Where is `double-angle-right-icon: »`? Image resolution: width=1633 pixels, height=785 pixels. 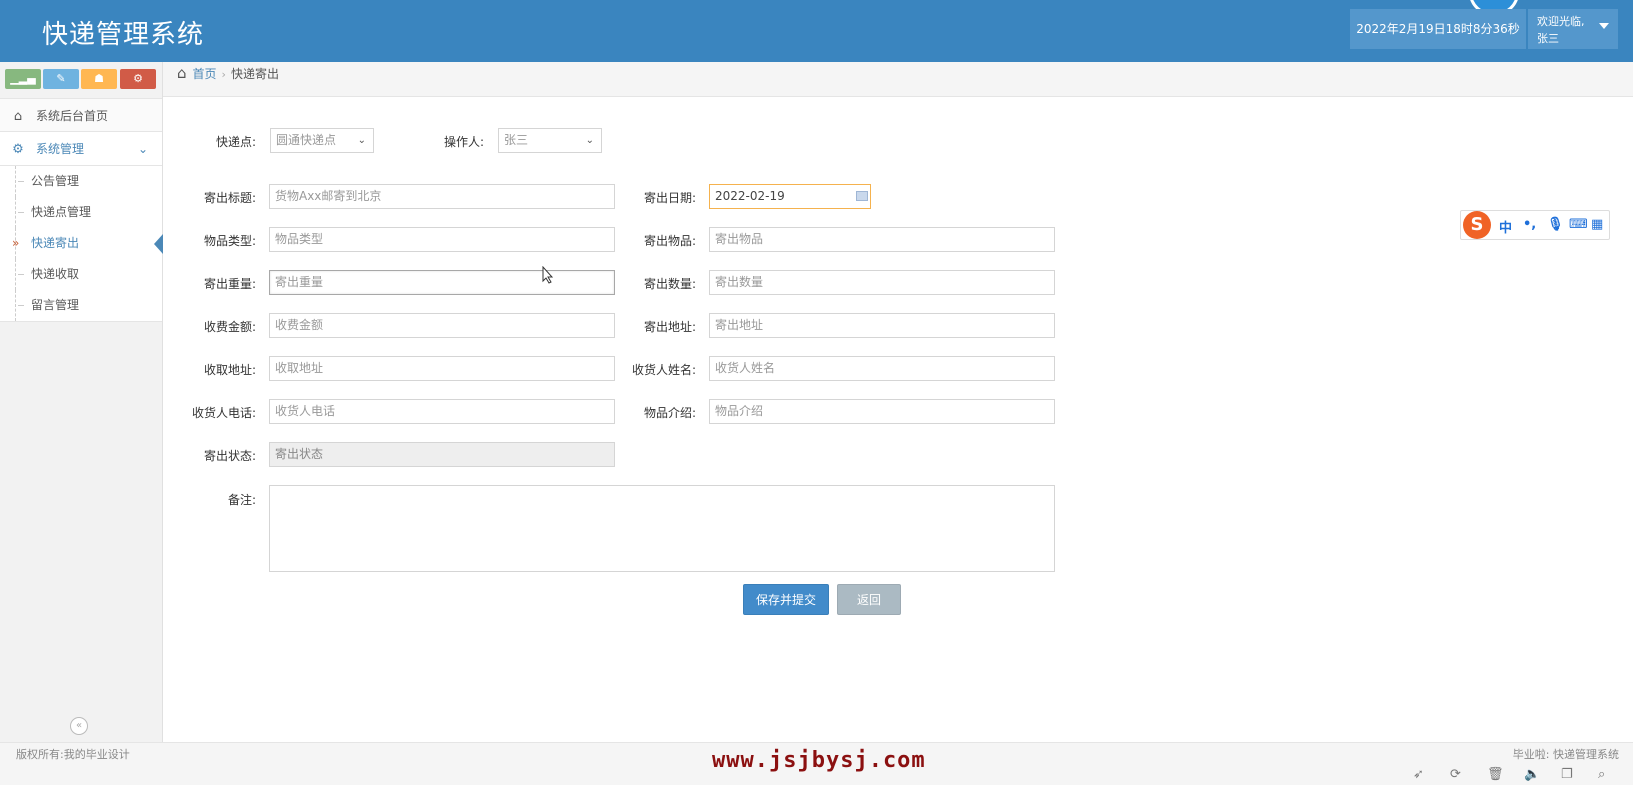 double-angle-right-icon: » is located at coordinates (16, 243).